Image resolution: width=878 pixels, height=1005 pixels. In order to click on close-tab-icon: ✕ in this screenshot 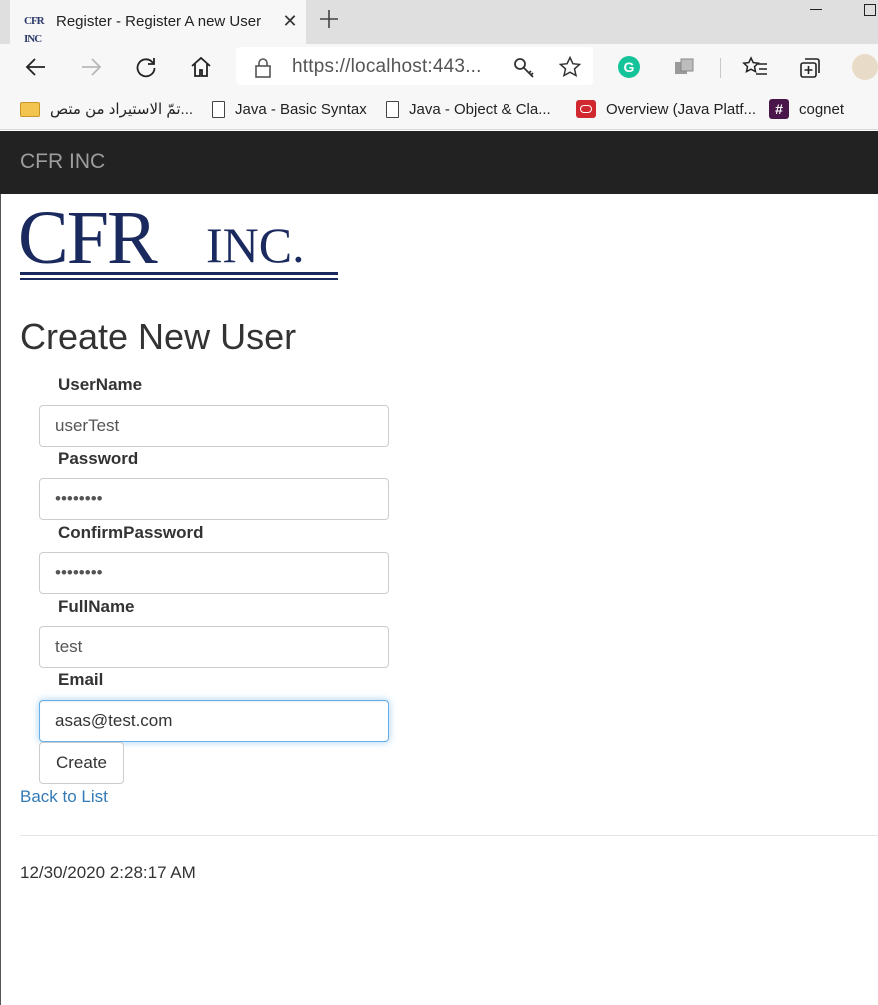, I will do `click(290, 21)`.